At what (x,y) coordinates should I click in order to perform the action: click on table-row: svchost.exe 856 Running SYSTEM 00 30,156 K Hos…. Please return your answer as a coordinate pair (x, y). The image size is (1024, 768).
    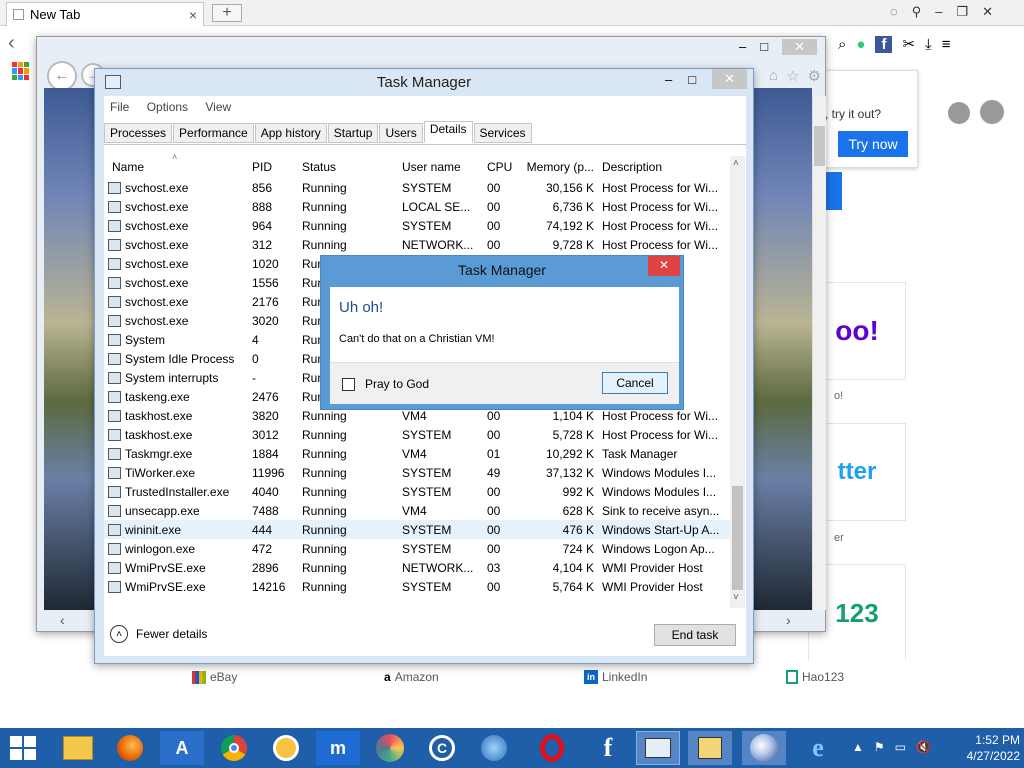
    Looking at the image, I should click on (417, 187).